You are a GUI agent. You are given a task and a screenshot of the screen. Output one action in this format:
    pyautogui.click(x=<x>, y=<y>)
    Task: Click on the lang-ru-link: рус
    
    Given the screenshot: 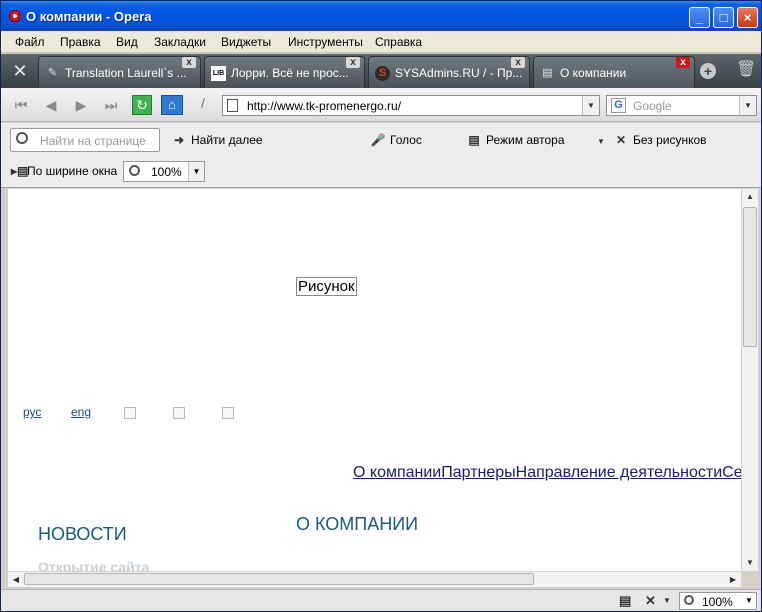 What is the action you would take?
    pyautogui.click(x=32, y=412)
    